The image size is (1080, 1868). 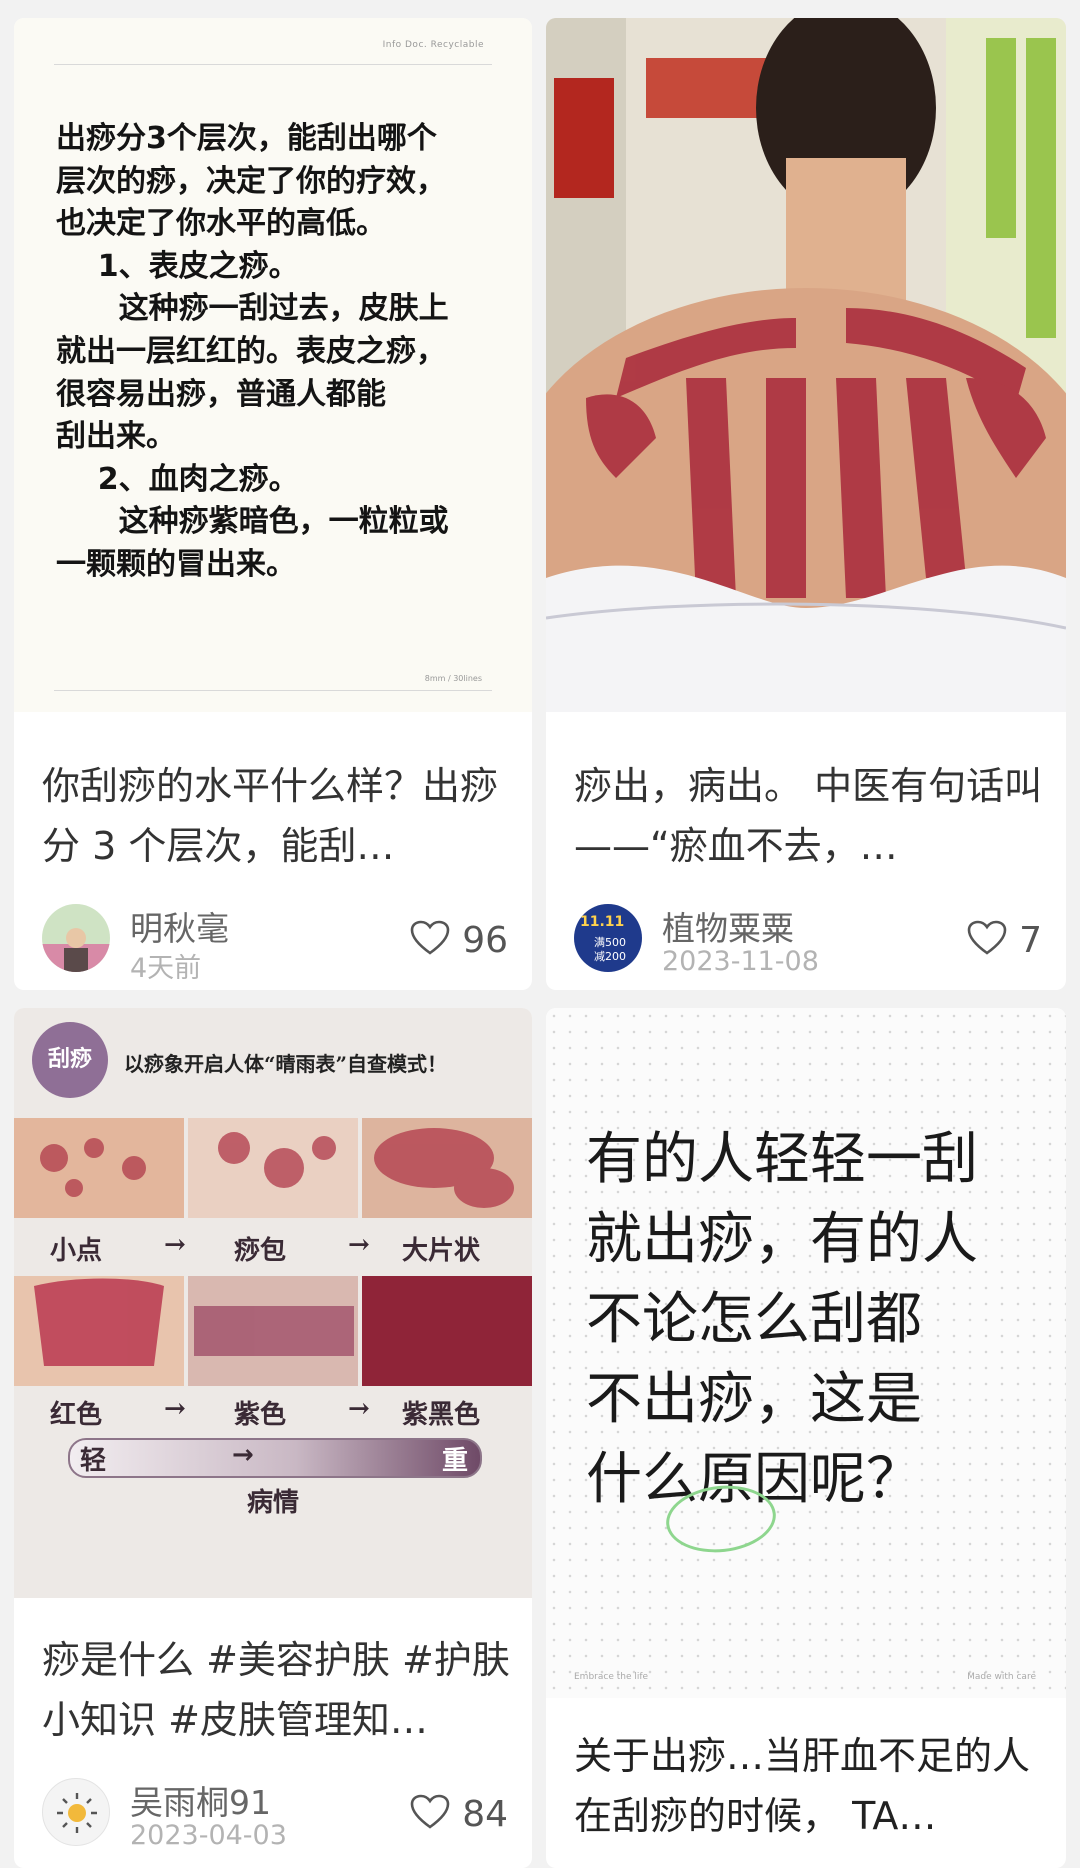 I want to click on author-name: 明秋毫, so click(x=179, y=926).